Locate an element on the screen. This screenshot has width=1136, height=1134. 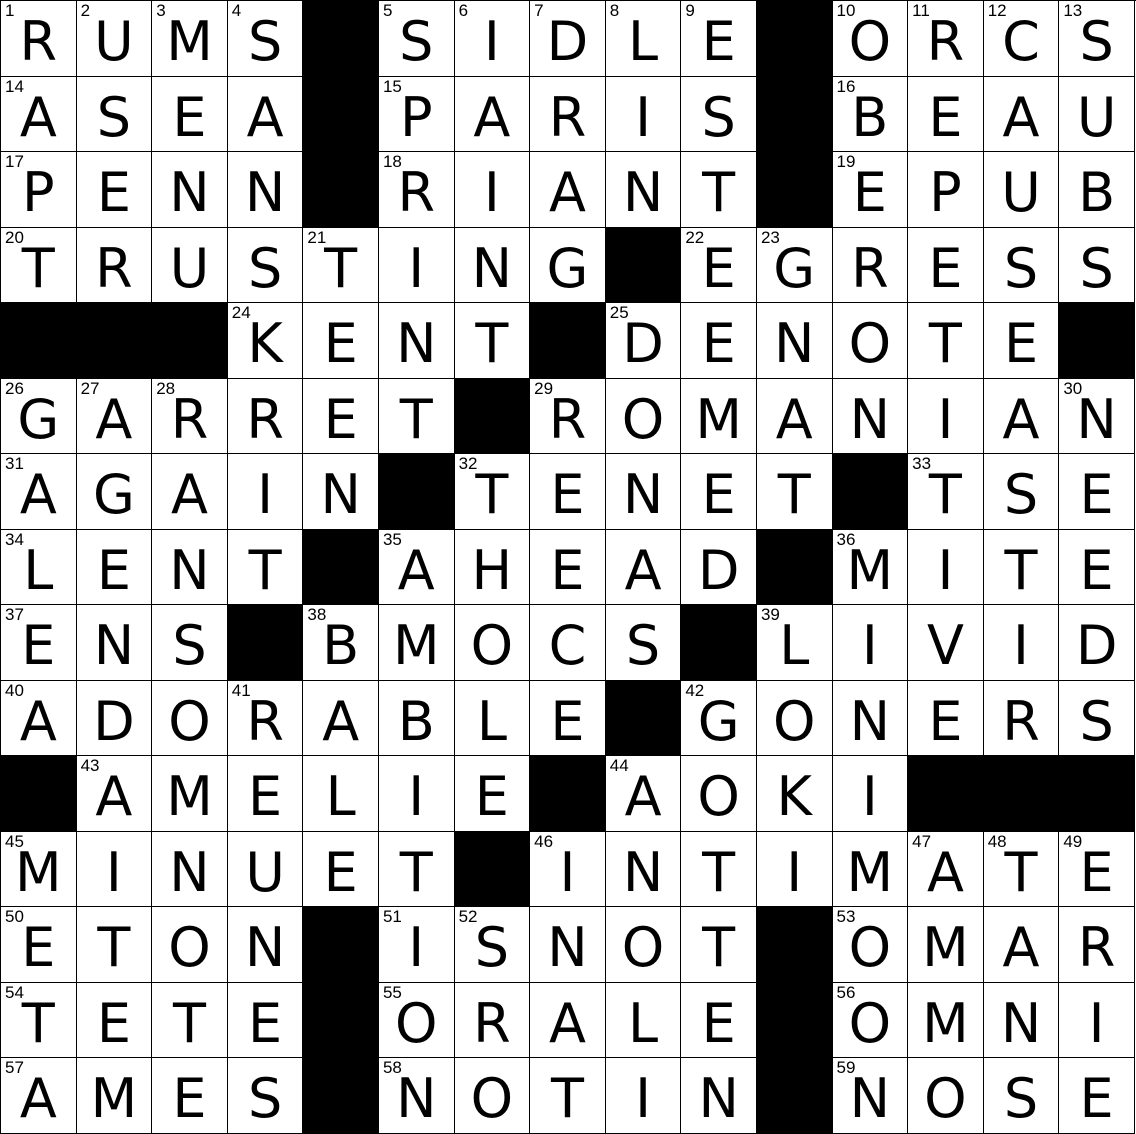
grid-cell: 53 O is located at coordinates (870, 945).